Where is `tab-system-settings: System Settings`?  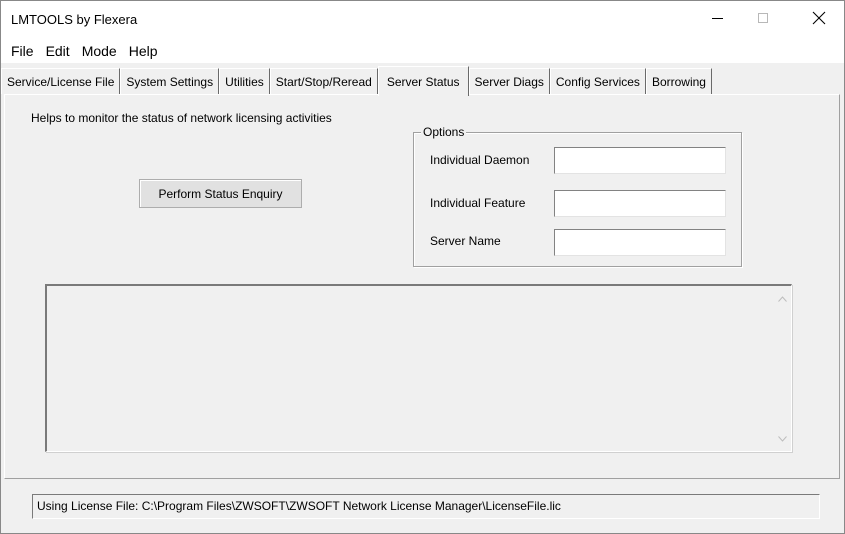
tab-system-settings: System Settings is located at coordinates (170, 81).